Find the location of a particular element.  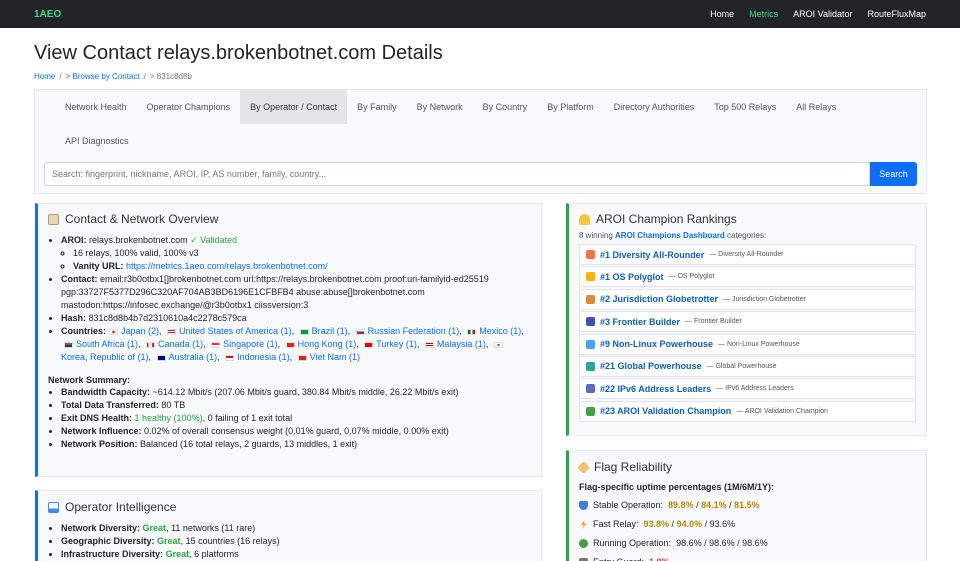

stable-row: Stable Operation: 89.8% / 84.1% / 81.5% is located at coordinates (747, 505).